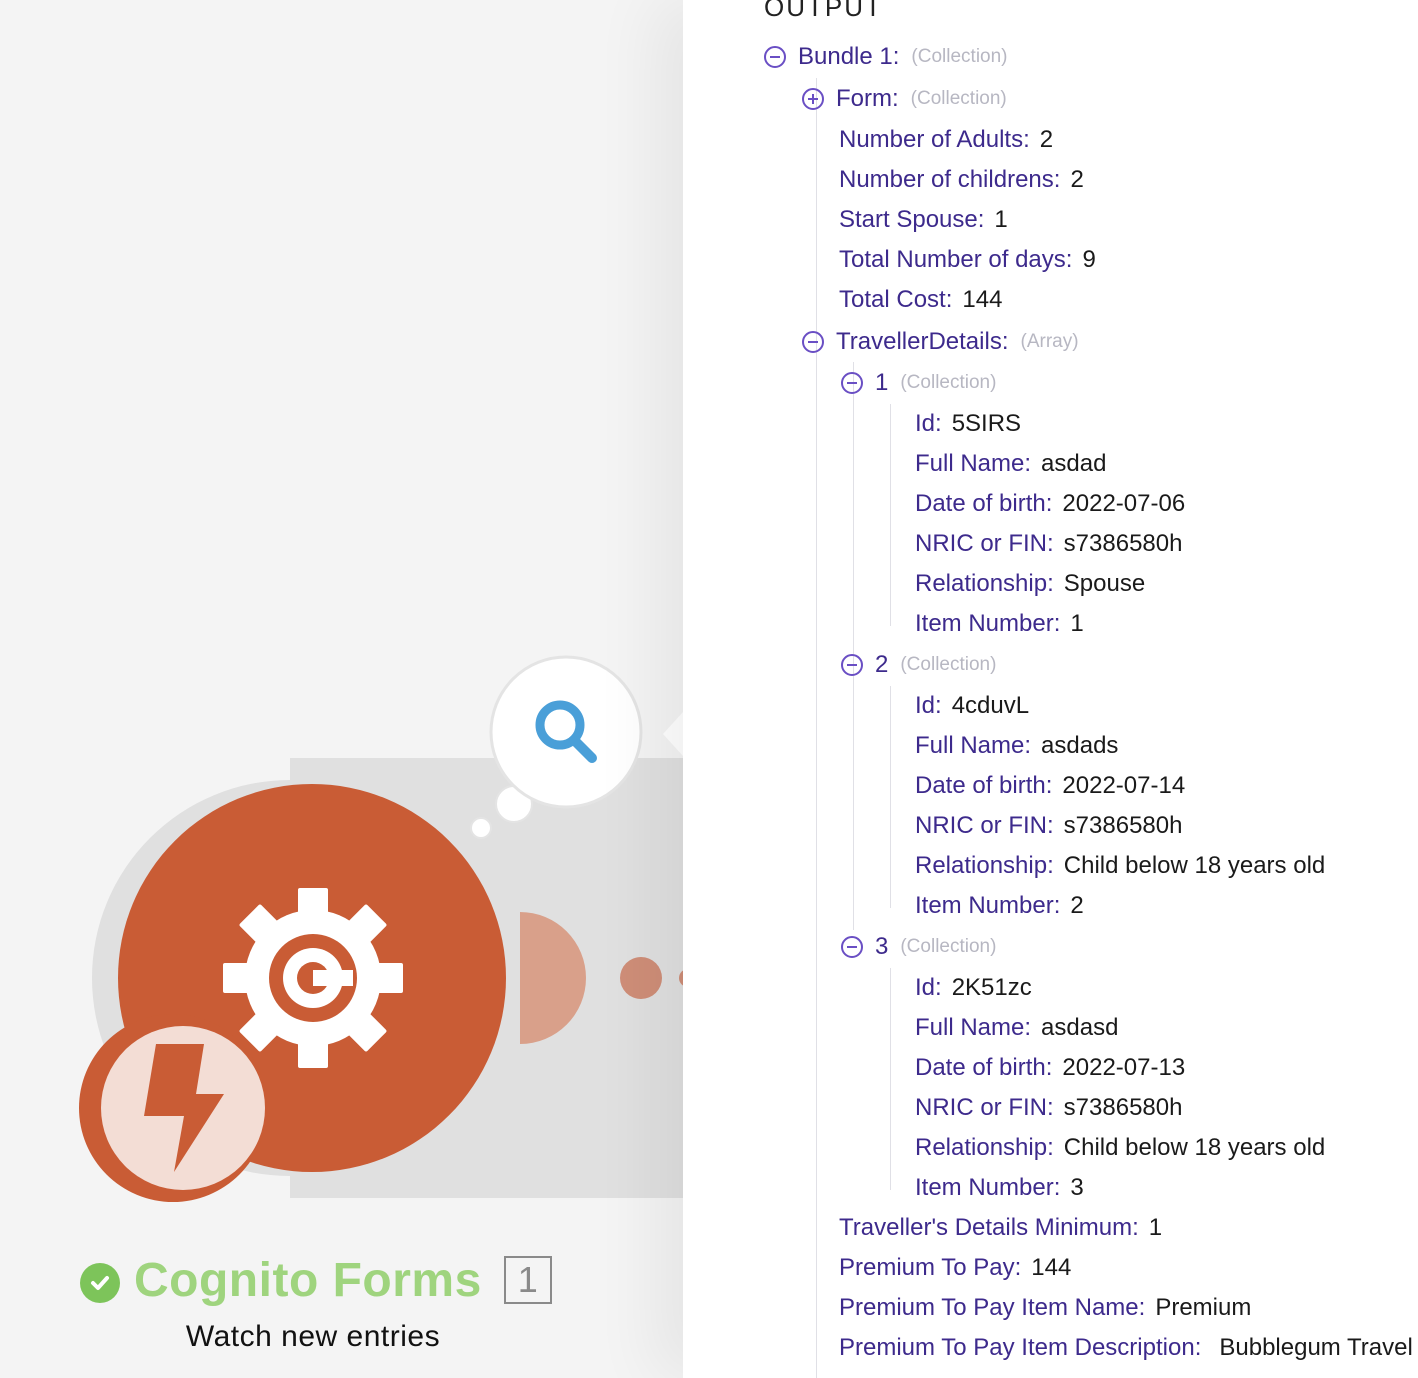  What do you see at coordinates (823, 11) in the screenshot?
I see `output-header: OUTPUT` at bounding box center [823, 11].